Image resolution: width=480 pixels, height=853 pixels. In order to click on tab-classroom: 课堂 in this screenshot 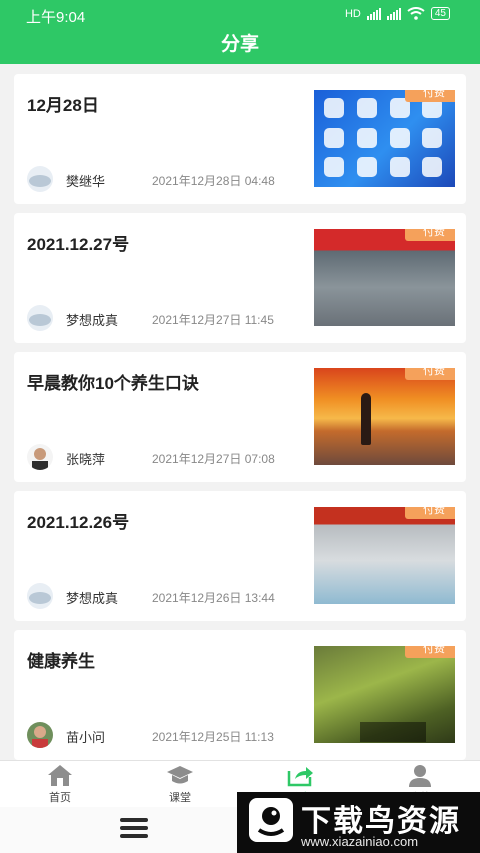, I will do `click(180, 785)`.